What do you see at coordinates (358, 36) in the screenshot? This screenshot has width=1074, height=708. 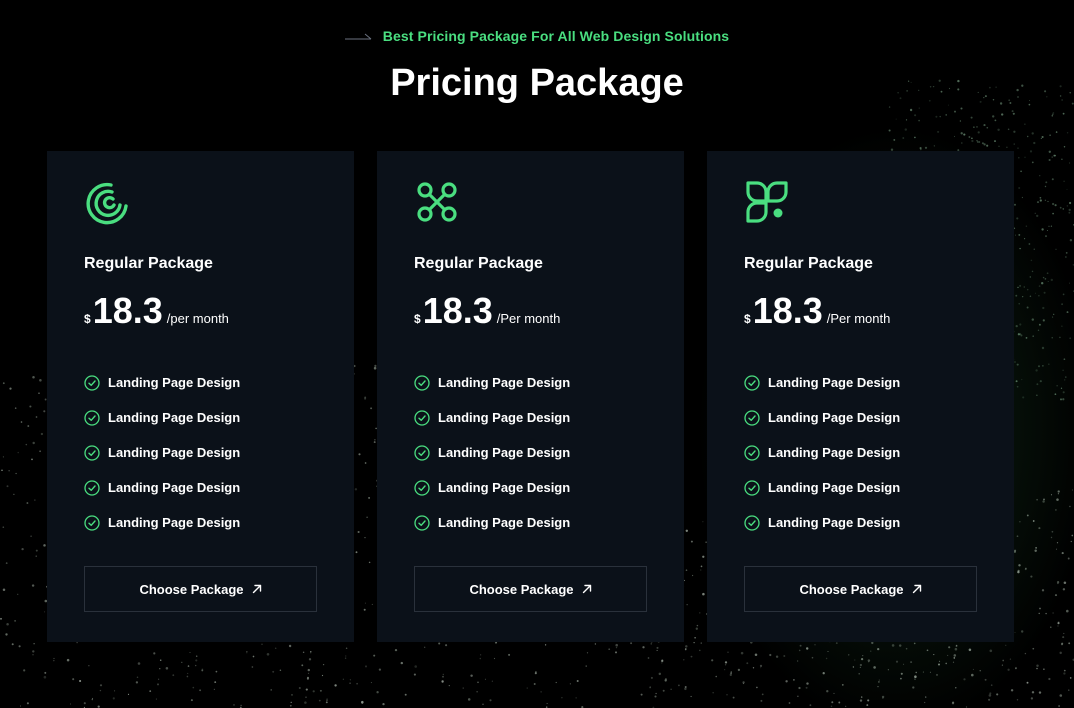 I see `line-arrow-icon` at bounding box center [358, 36].